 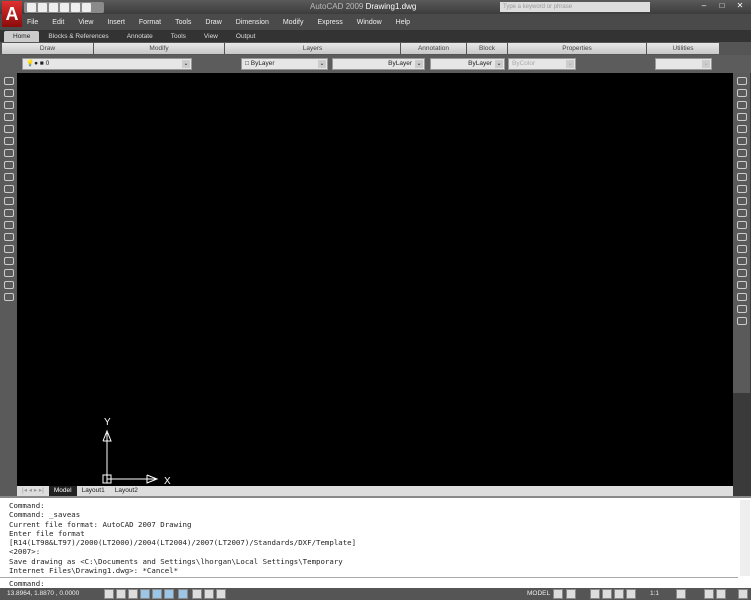 I want to click on tab-view: View, so click(x=211, y=36).